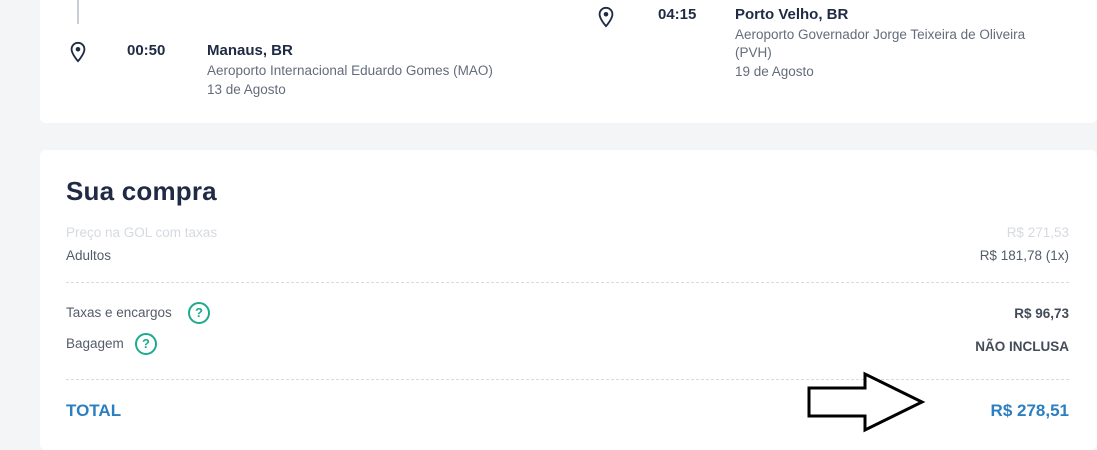  I want to click on adults-label: Adultos, so click(89, 255).